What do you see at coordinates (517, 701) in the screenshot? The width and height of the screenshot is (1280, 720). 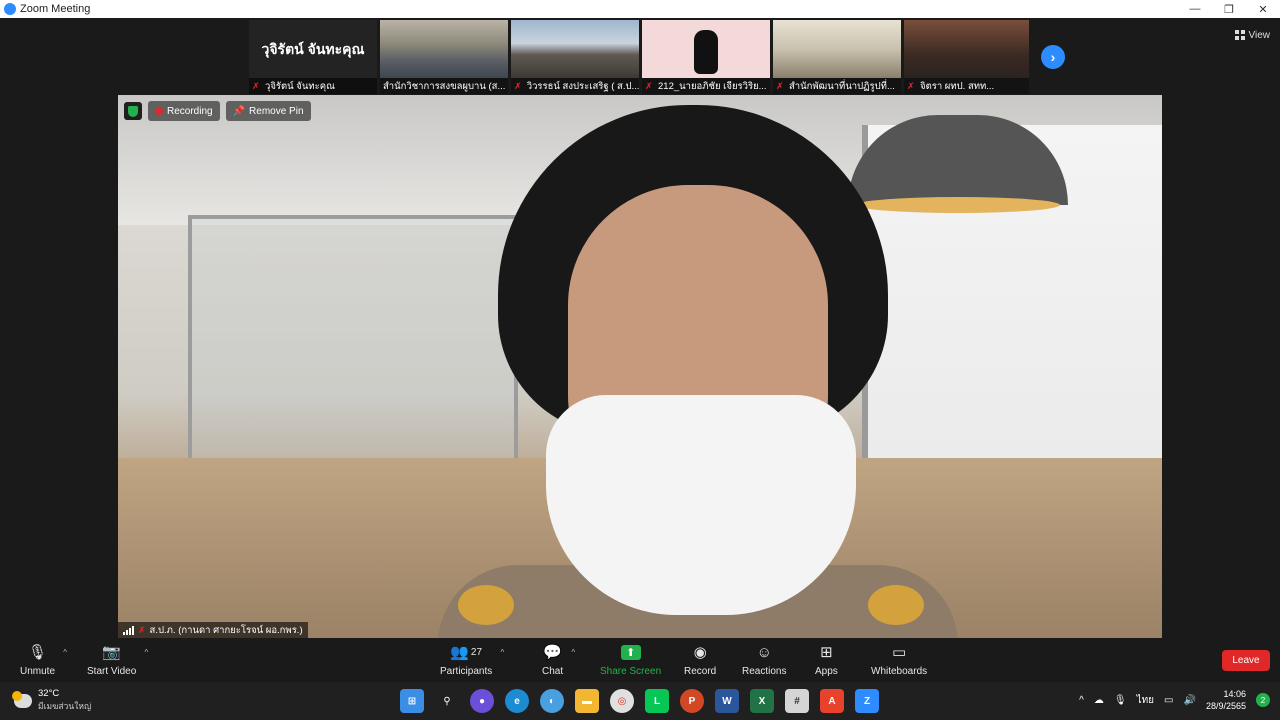 I see `edge-browser-icon: e` at bounding box center [517, 701].